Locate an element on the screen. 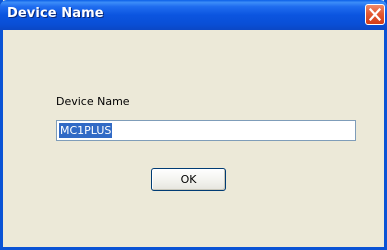 The image size is (387, 250). device-name-input: MC1PLUS is located at coordinates (206, 130).